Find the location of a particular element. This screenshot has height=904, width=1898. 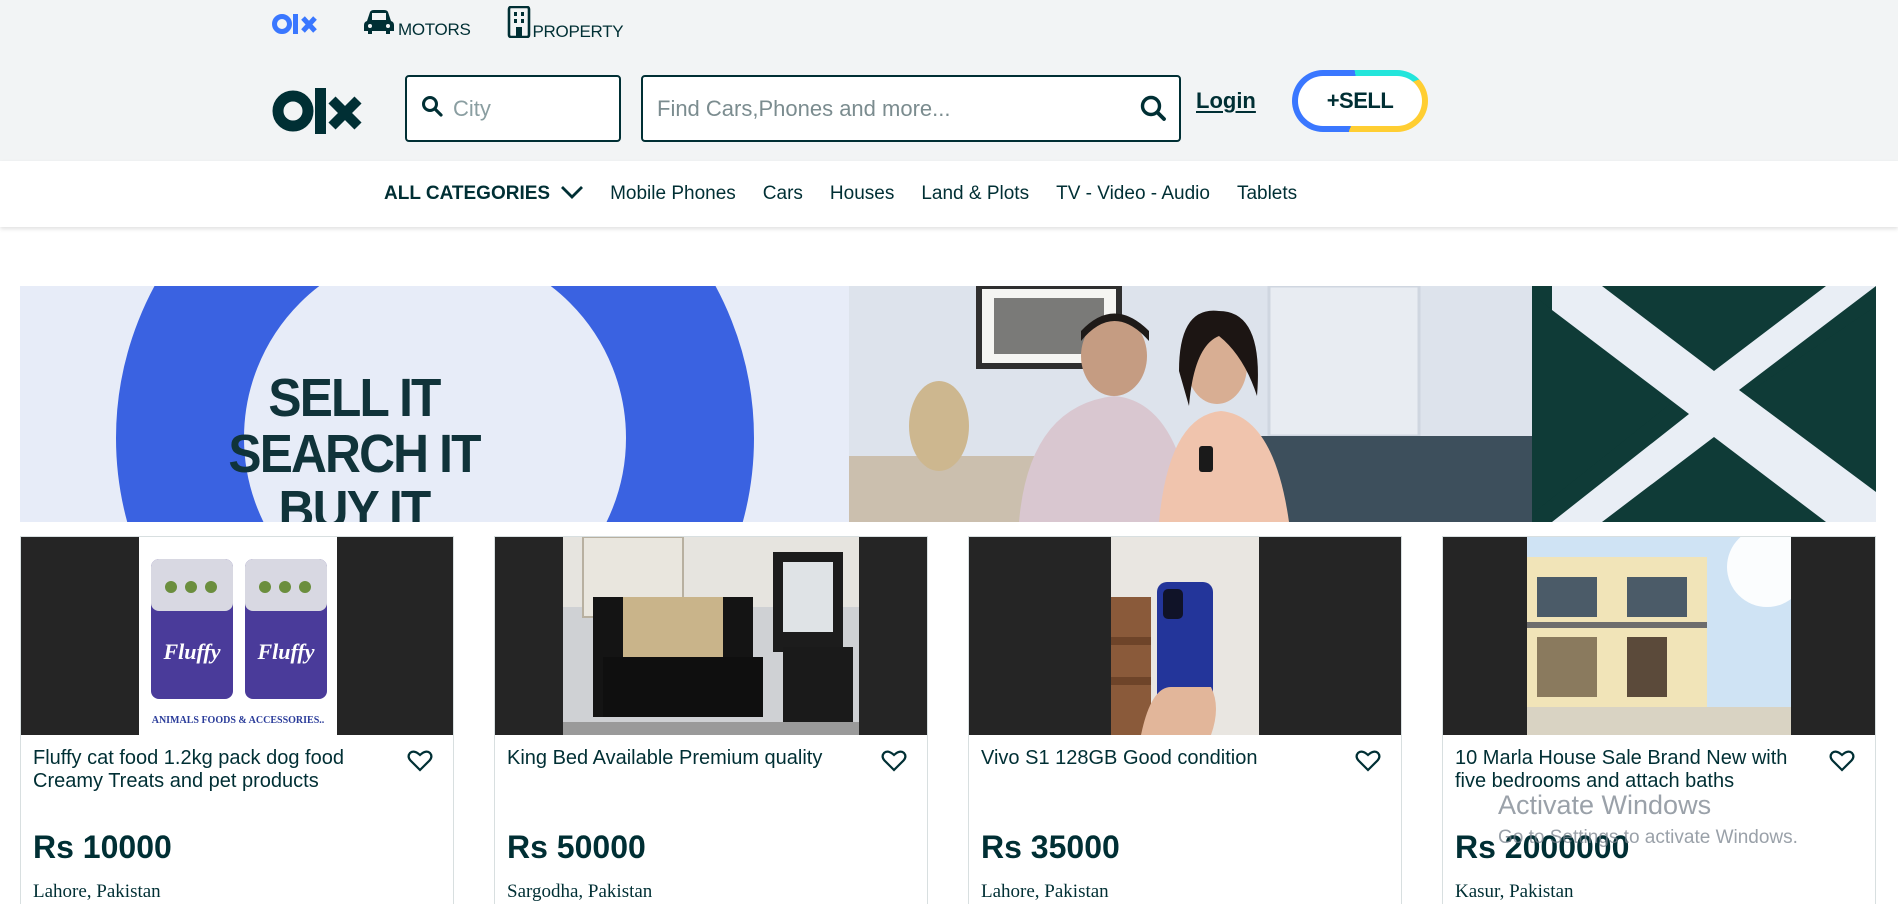

listing-title: King Bed Available Premium quality is located at coordinates (677, 758).